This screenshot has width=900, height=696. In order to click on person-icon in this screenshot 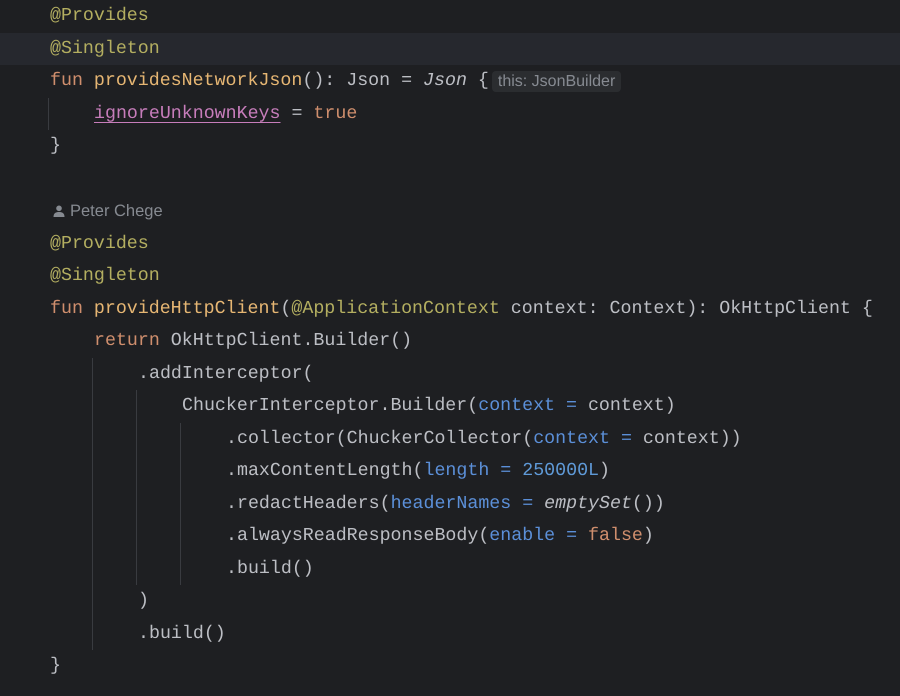, I will do `click(59, 211)`.